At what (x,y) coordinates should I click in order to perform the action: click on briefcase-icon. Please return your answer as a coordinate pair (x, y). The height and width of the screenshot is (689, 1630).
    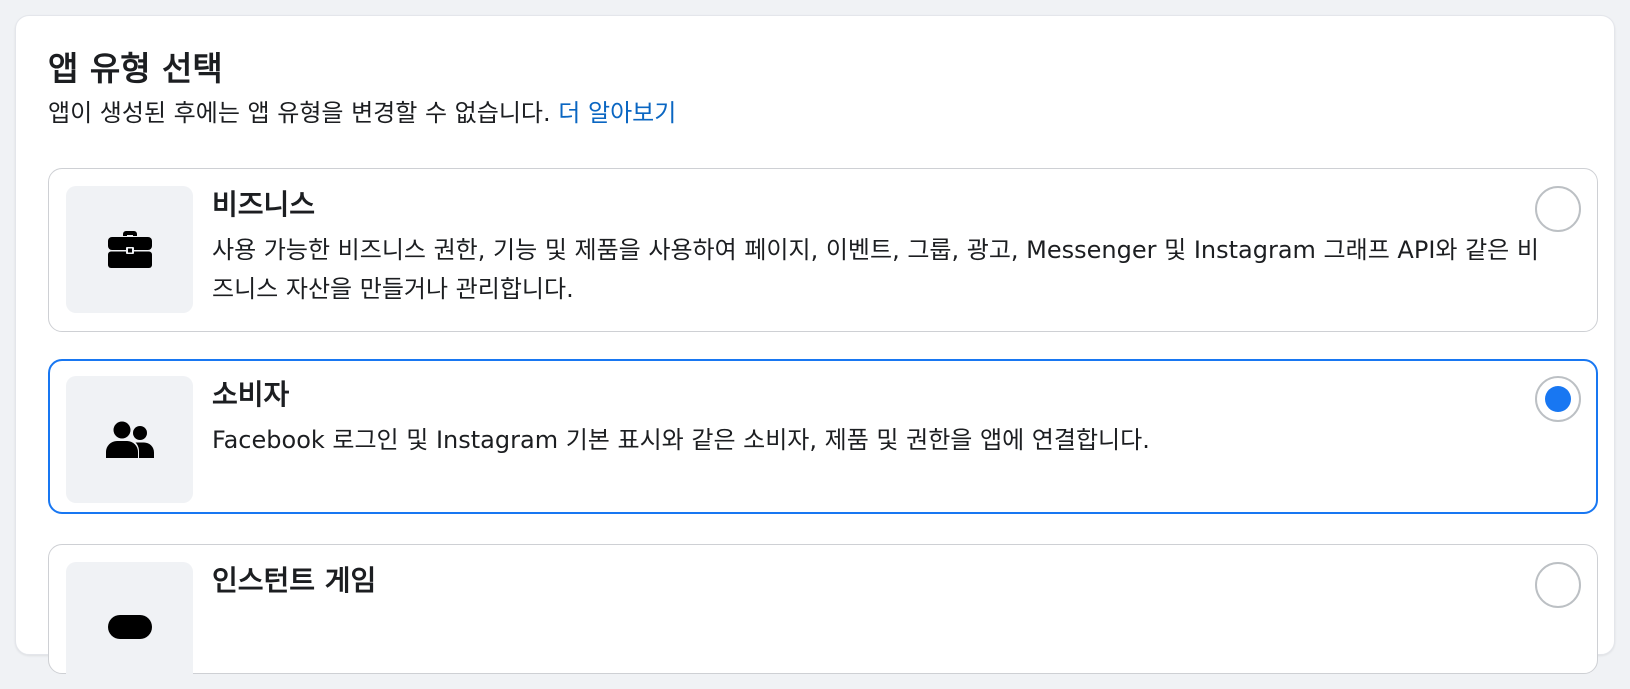
    Looking at the image, I should click on (129, 249).